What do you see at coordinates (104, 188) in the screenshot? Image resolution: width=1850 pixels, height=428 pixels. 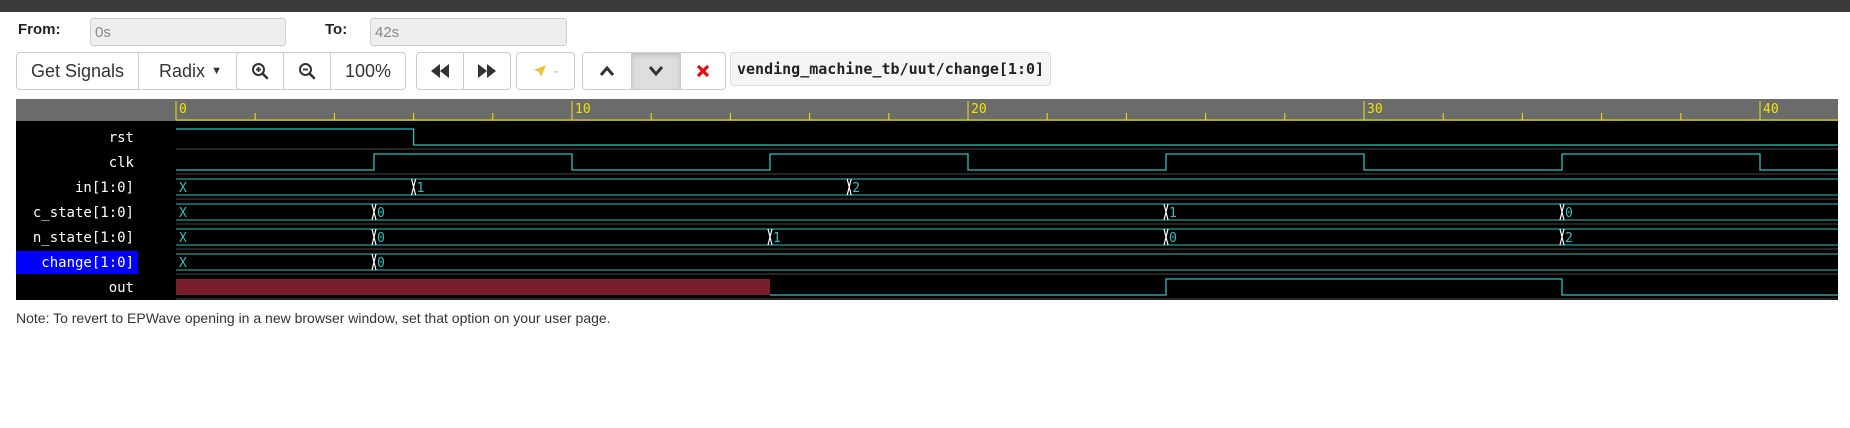 I see `signal-name: in[1:0]` at bounding box center [104, 188].